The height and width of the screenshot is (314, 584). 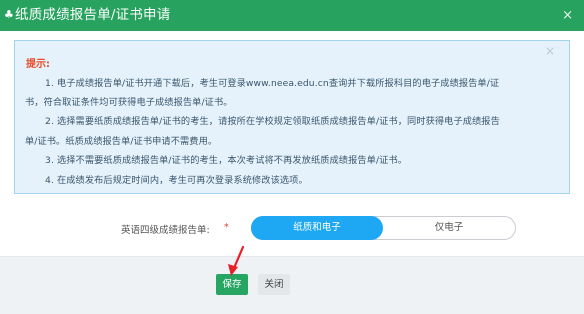 I want to click on report-option-toggle: 纸质和电子 仅电子, so click(x=383, y=228).